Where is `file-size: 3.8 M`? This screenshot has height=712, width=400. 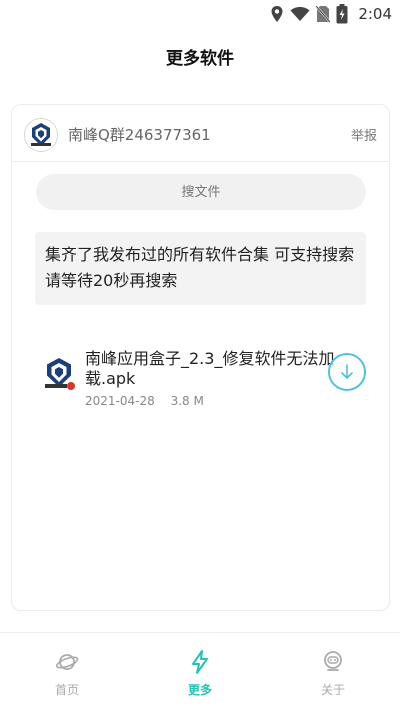 file-size: 3.8 M is located at coordinates (187, 401).